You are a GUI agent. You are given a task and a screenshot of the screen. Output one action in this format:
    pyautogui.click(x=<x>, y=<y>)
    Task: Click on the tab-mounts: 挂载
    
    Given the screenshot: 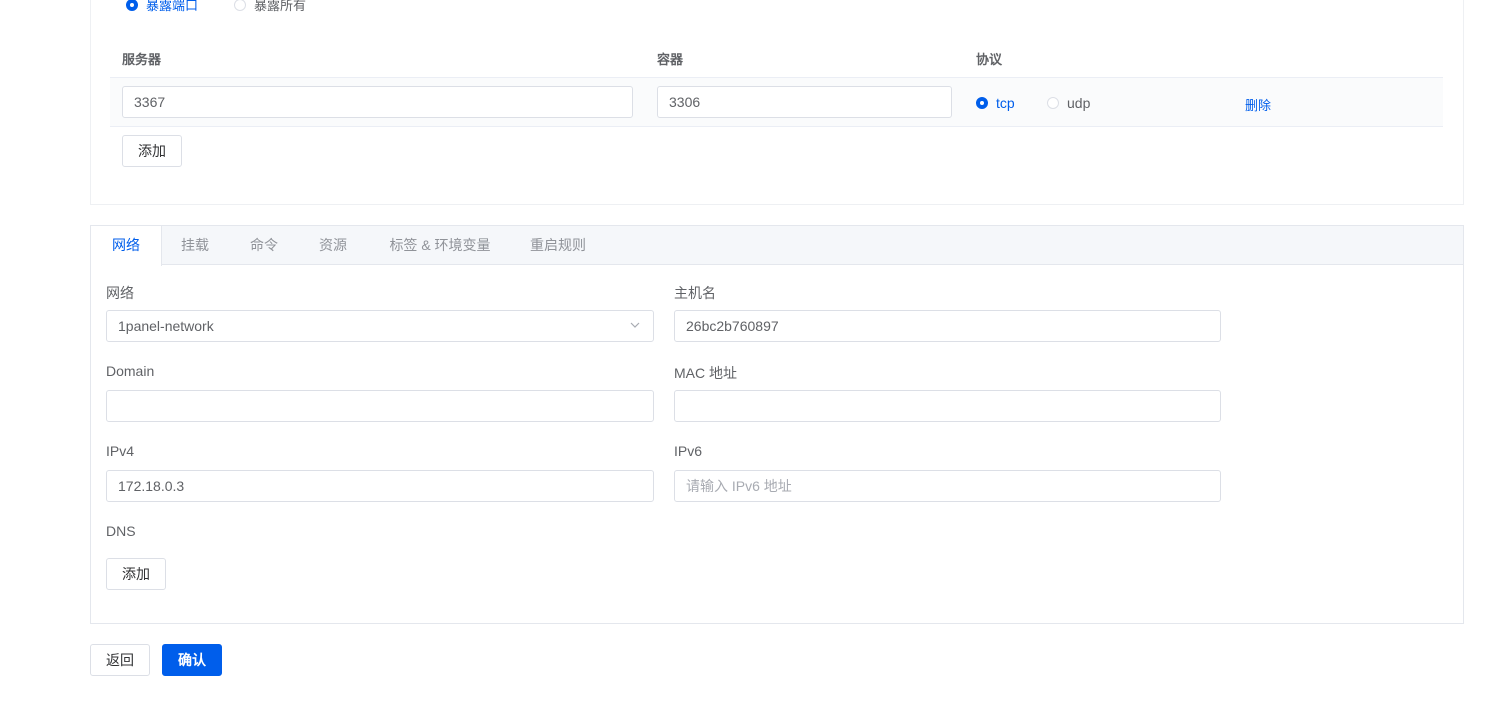 What is the action you would take?
    pyautogui.click(x=195, y=245)
    